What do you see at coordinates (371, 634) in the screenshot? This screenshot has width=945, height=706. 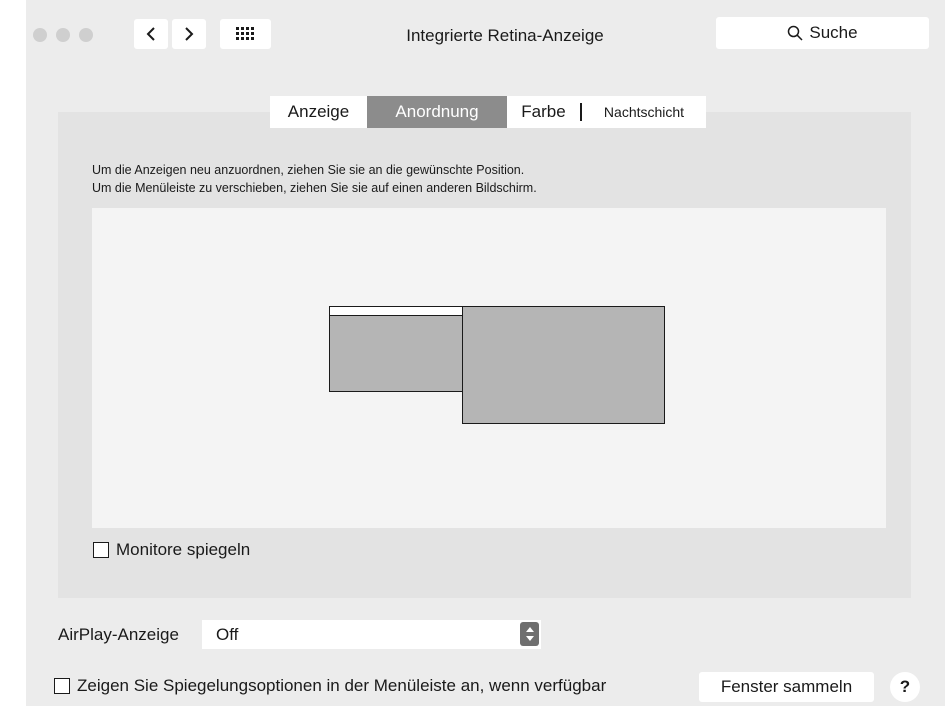 I see `airplay-select: Off` at bounding box center [371, 634].